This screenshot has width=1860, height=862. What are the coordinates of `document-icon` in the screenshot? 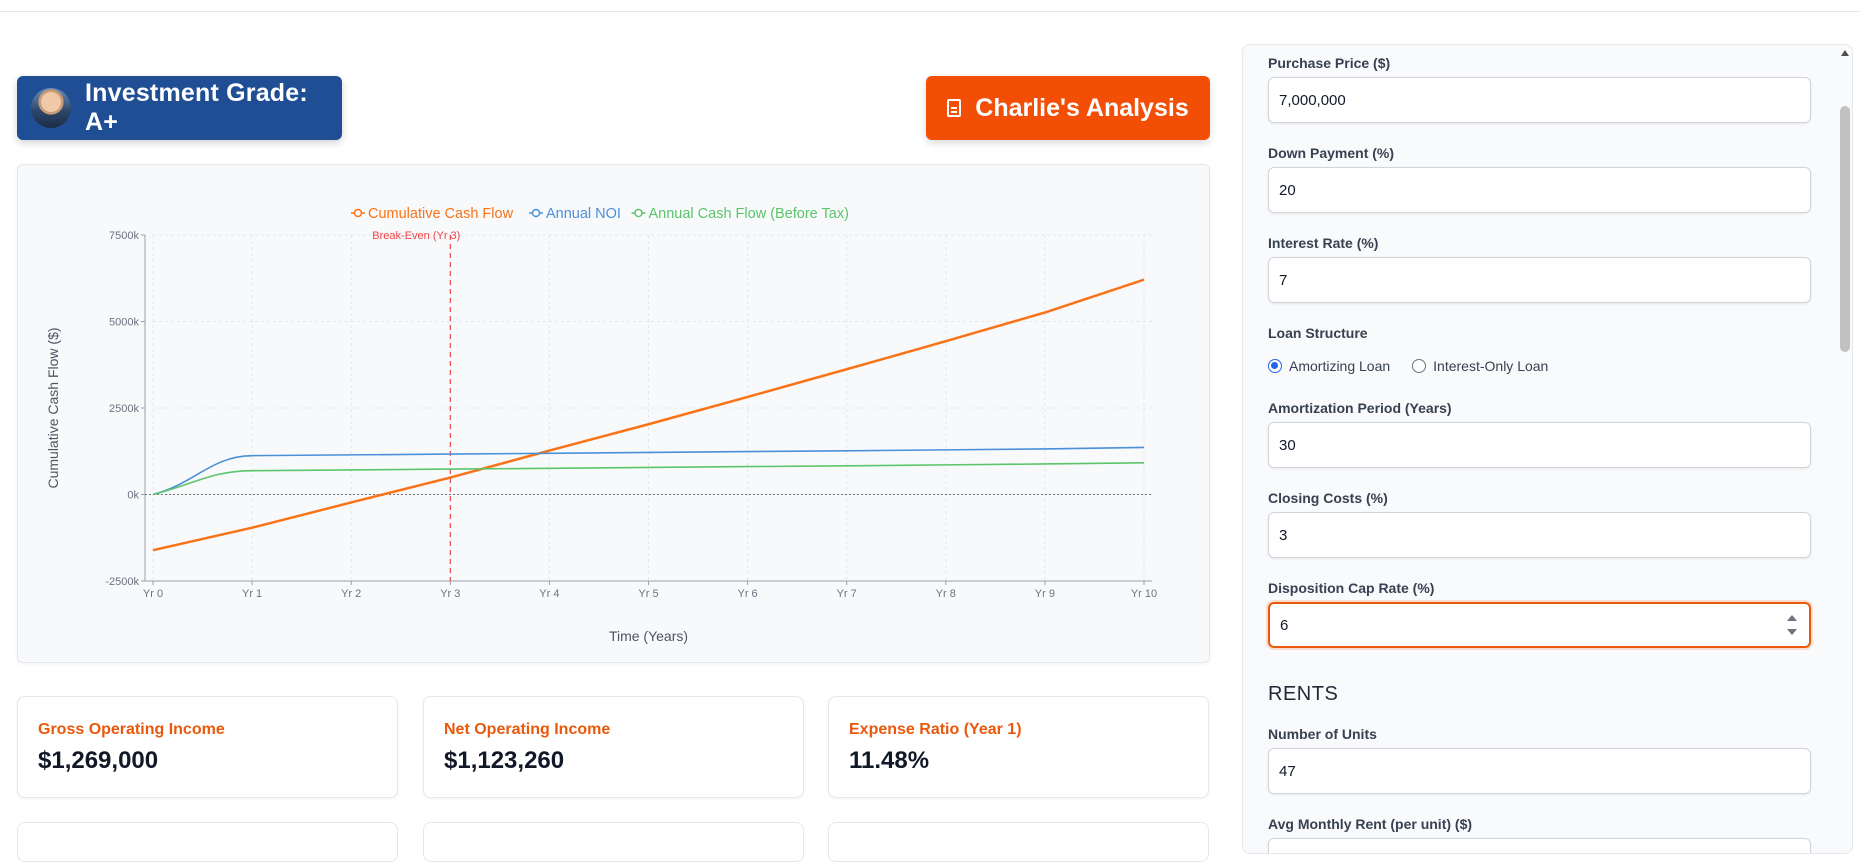 It's located at (954, 108).